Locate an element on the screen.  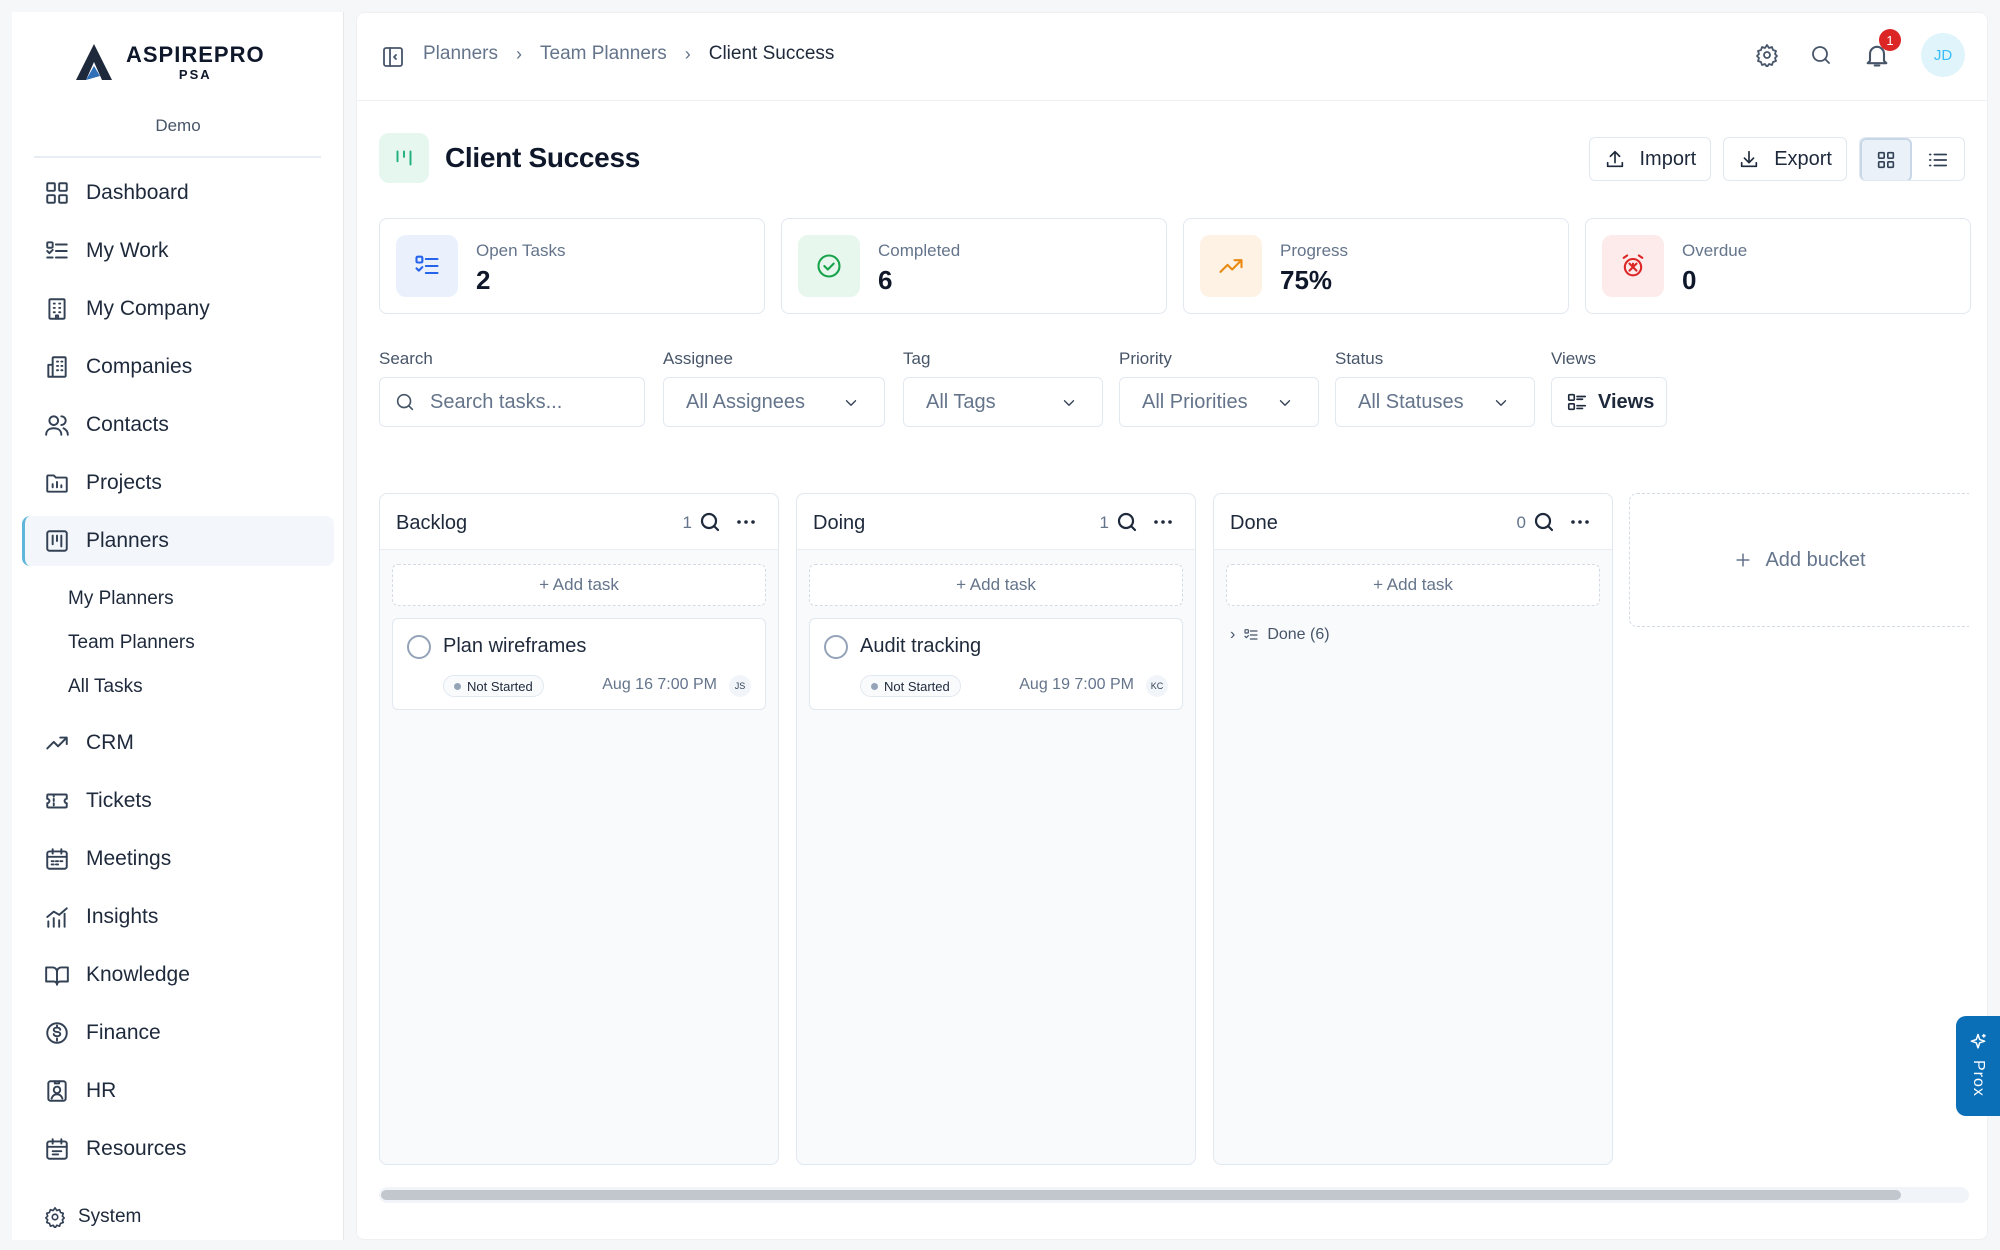
sidebar-item-my-company: My Company is located at coordinates (183, 309).